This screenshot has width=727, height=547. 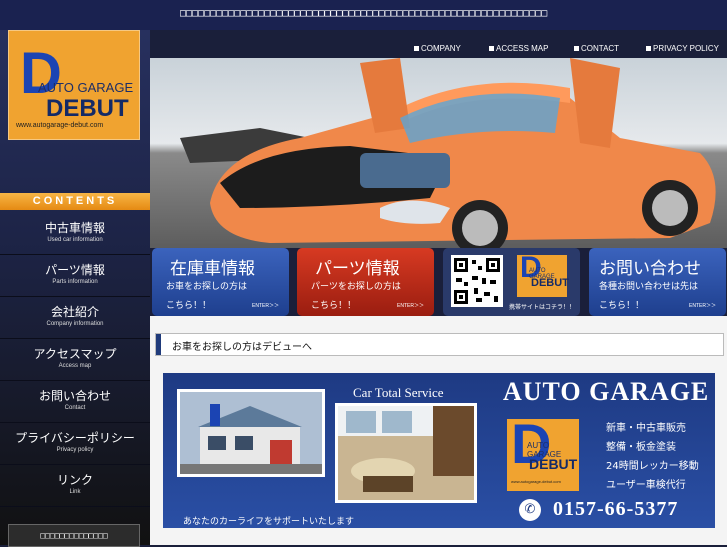 What do you see at coordinates (75, 366) in the screenshot?
I see `nav-sublabel: Access map` at bounding box center [75, 366].